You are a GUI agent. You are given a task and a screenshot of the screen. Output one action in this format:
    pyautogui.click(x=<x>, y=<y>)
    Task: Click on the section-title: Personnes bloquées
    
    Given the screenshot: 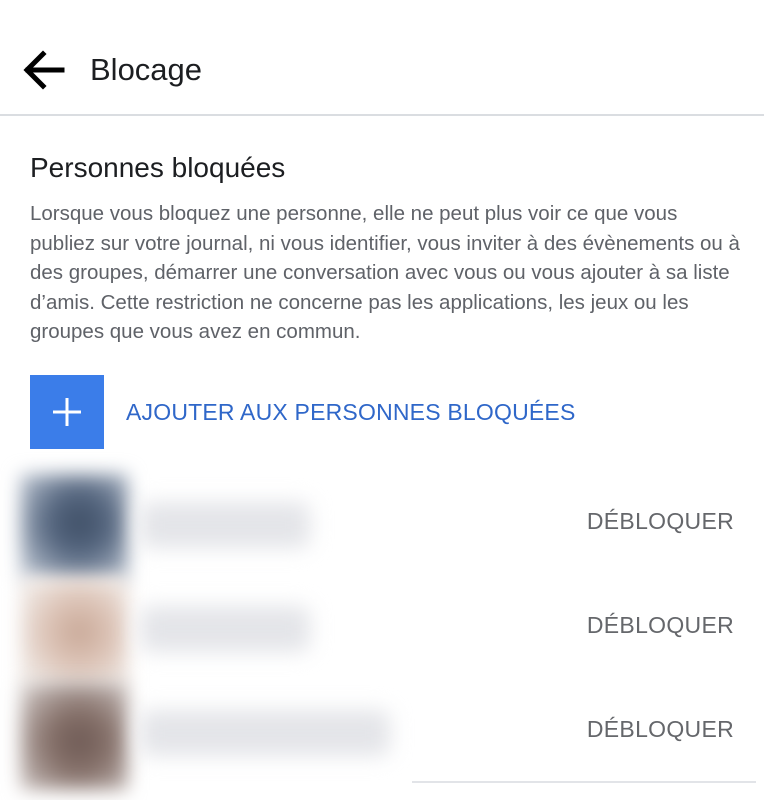 What is the action you would take?
    pyautogui.click(x=158, y=167)
    